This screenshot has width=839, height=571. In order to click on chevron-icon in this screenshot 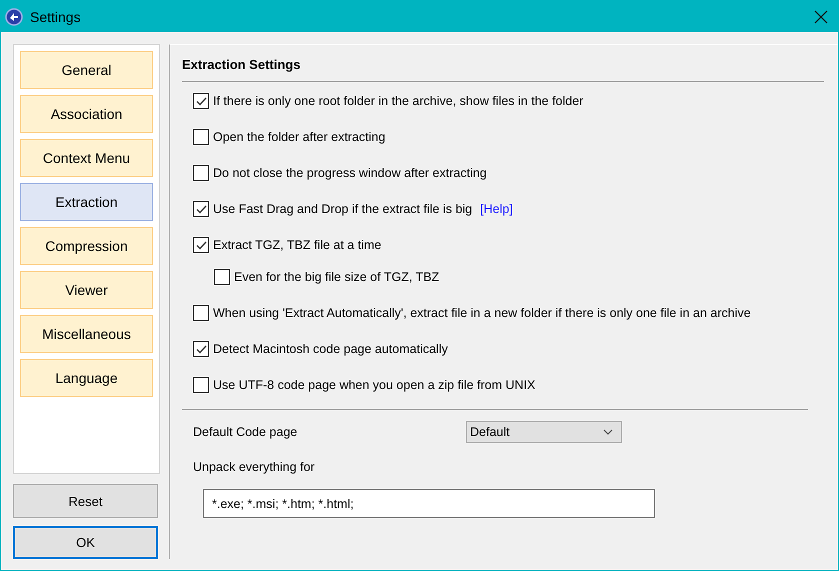, I will do `click(608, 432)`.